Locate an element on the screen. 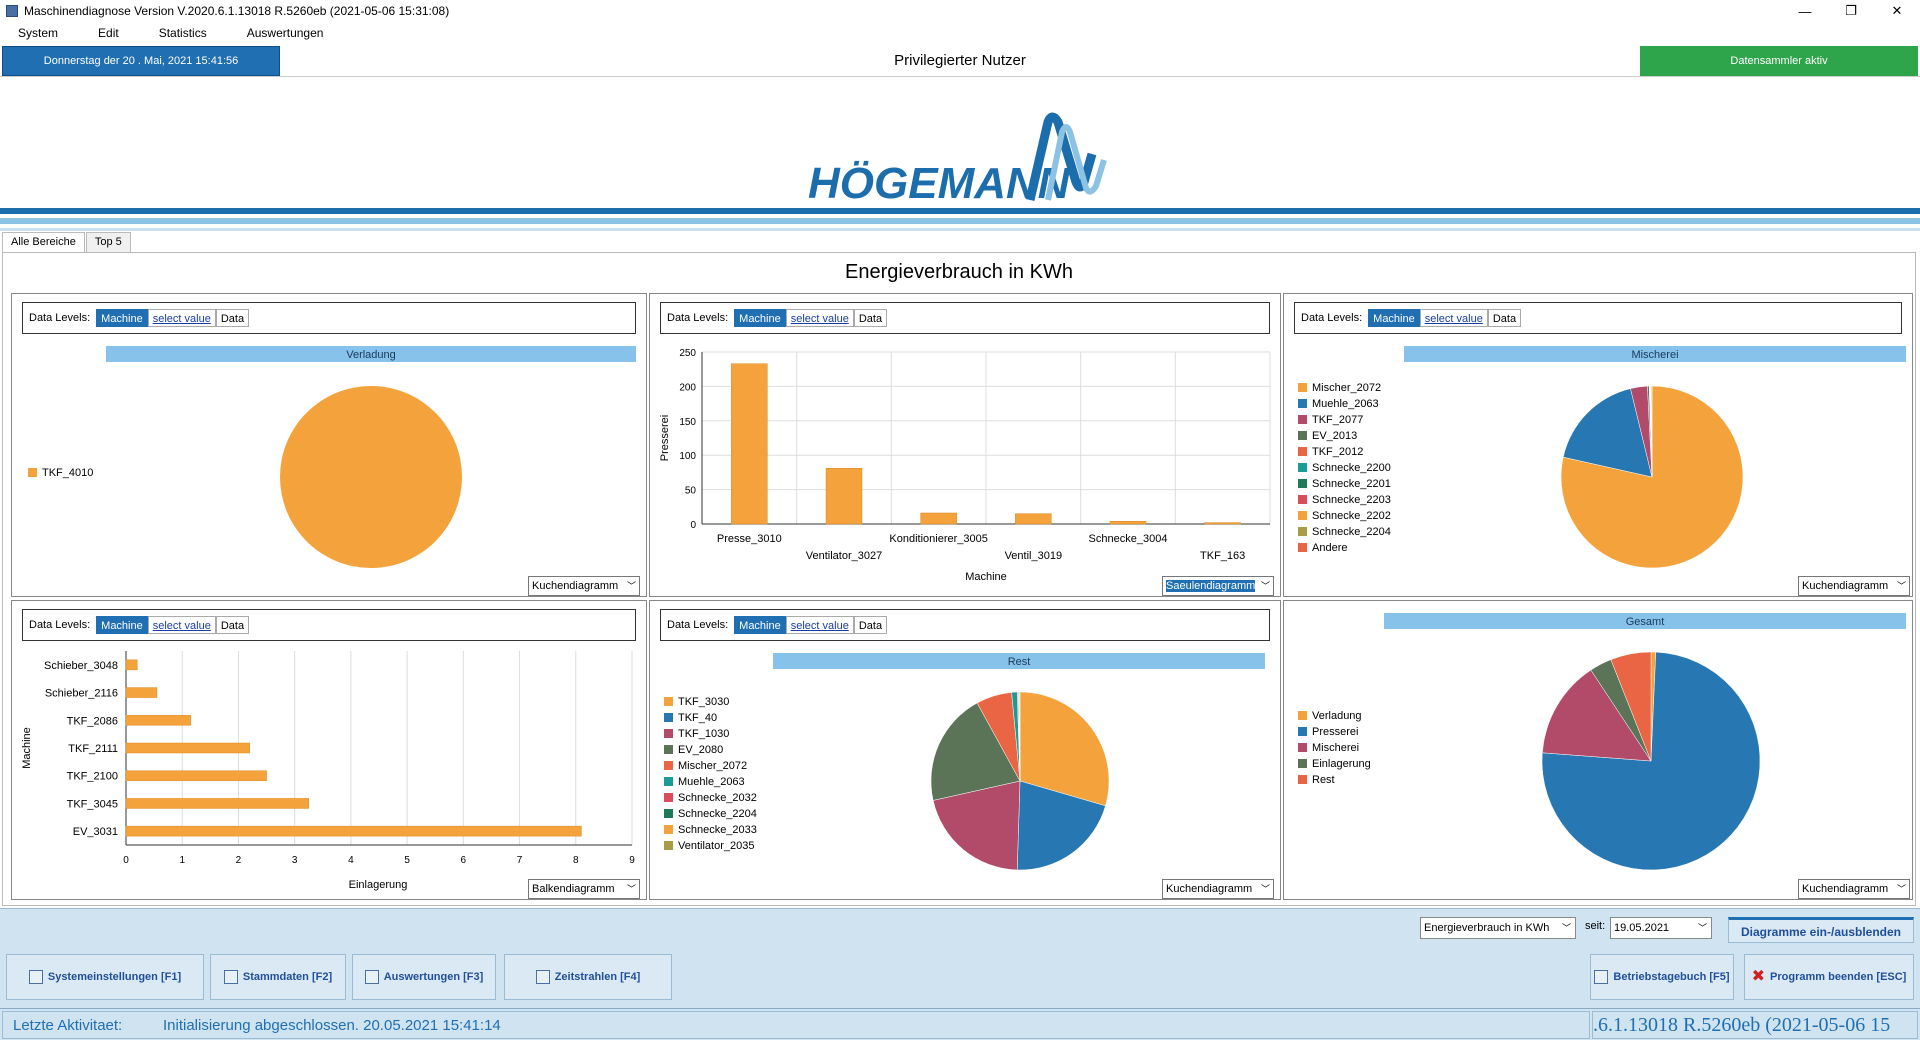 The image size is (1920, 1040). x-tick-label: 1 is located at coordinates (182, 860).